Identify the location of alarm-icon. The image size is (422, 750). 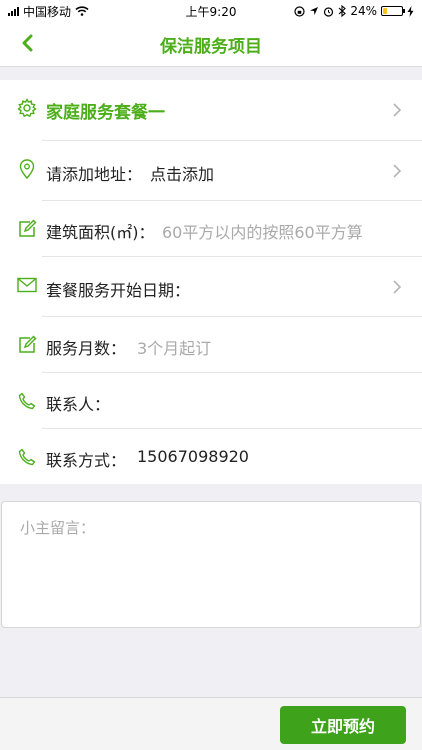
(329, 11).